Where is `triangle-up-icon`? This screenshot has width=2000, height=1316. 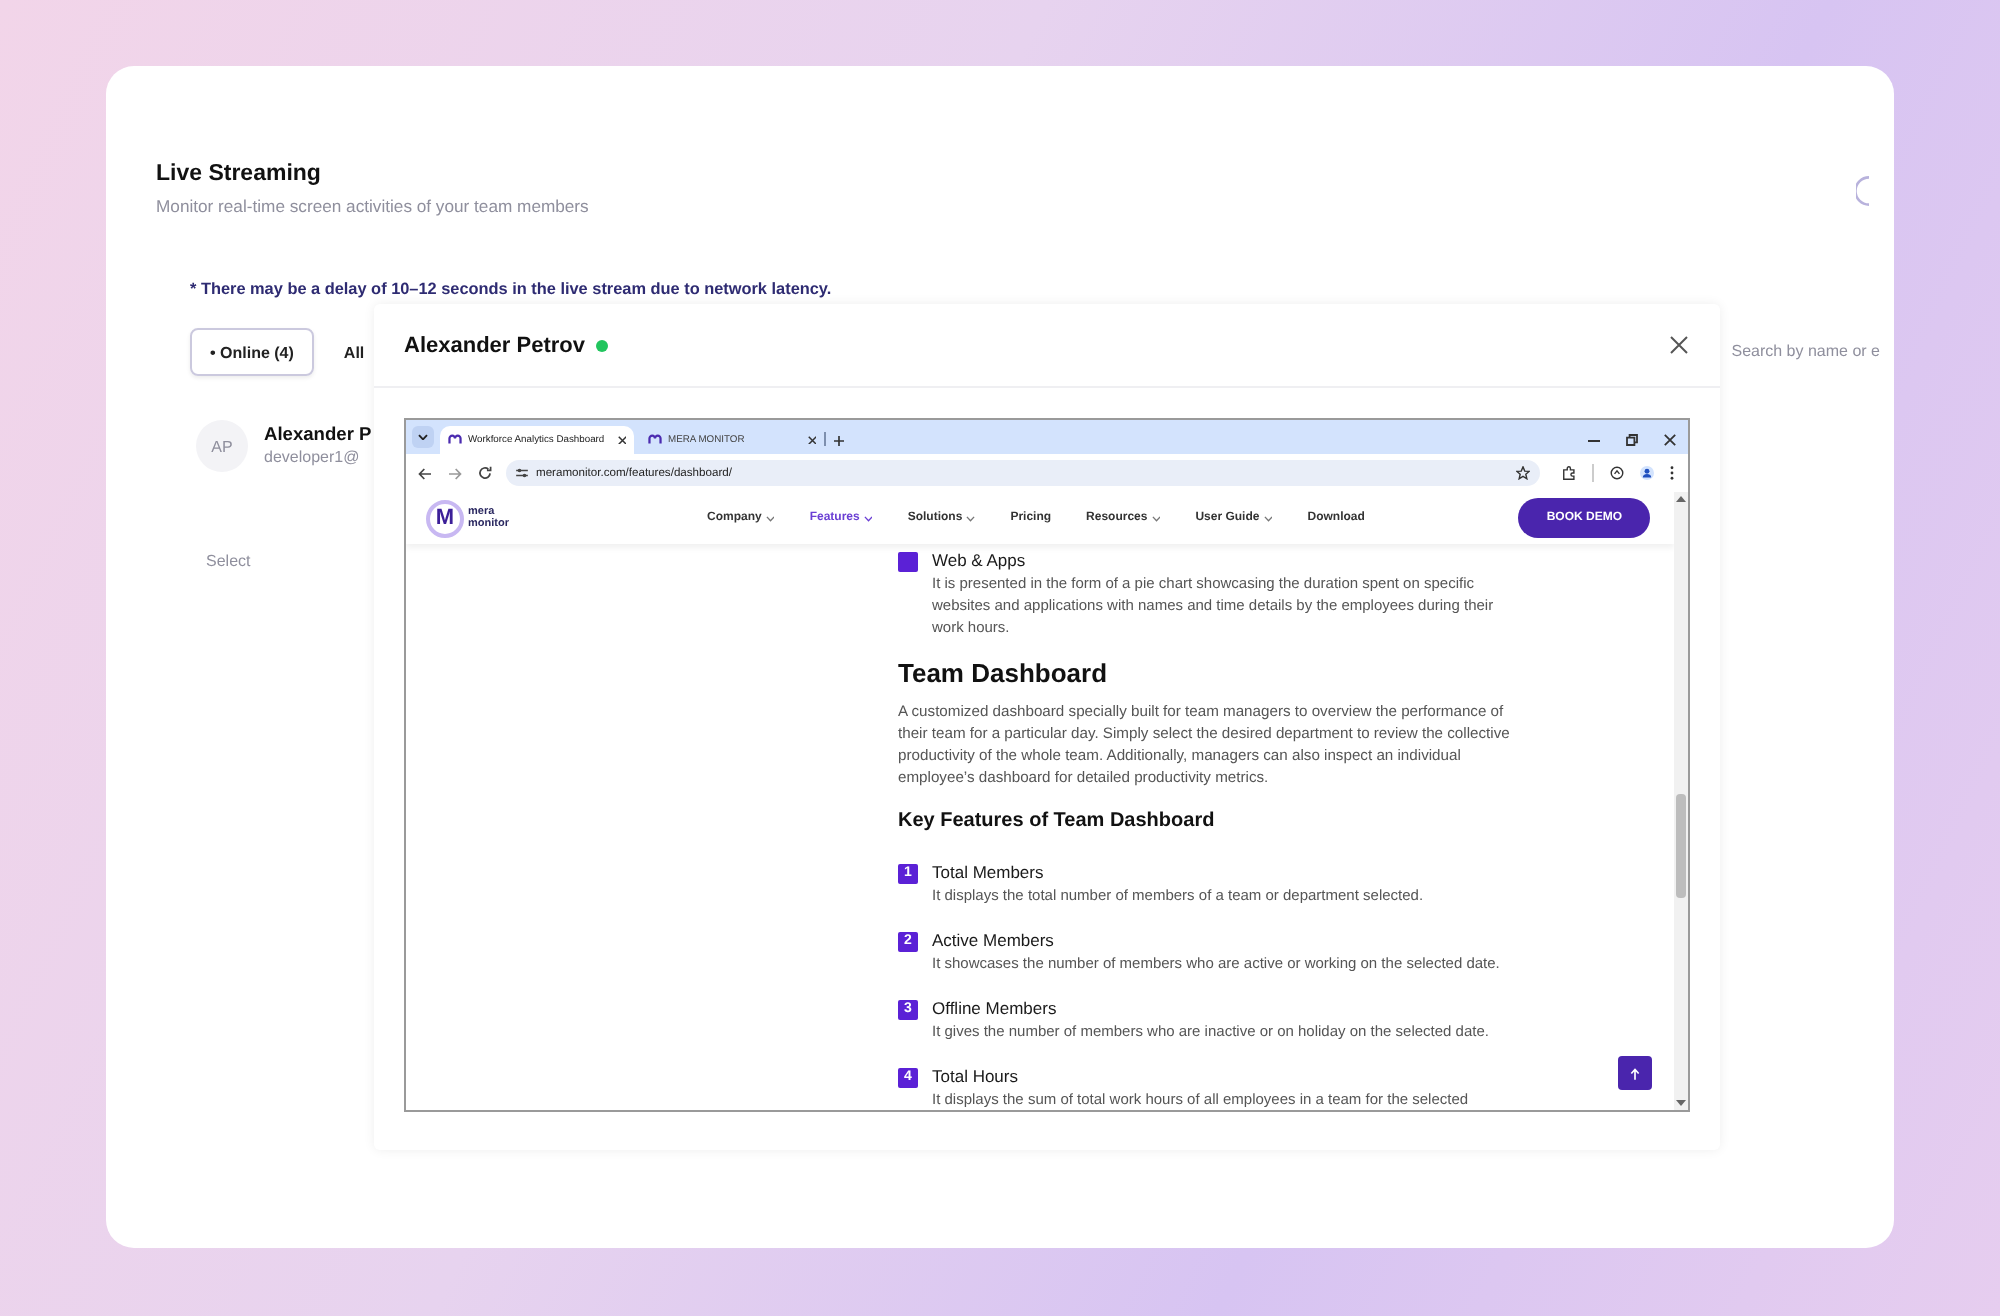 triangle-up-icon is located at coordinates (1681, 499).